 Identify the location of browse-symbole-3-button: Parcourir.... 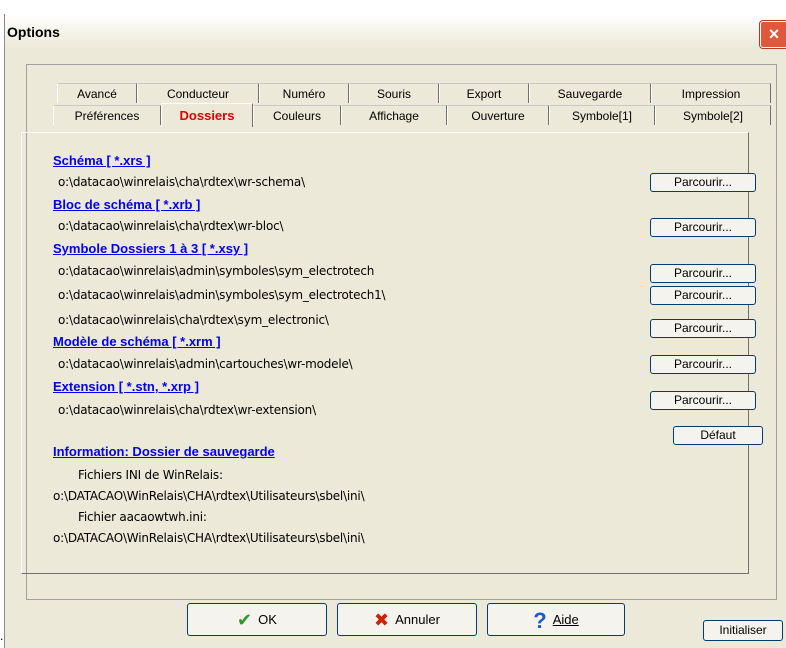
(703, 328).